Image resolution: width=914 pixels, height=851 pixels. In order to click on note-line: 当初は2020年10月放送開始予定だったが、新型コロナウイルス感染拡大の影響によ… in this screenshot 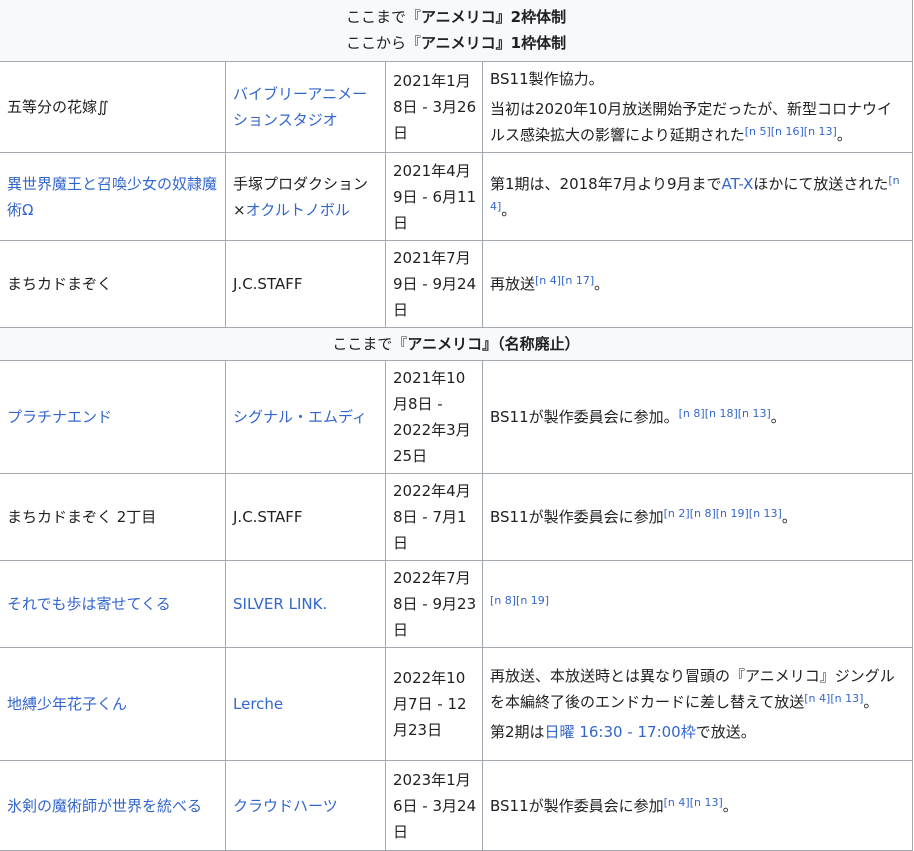, I will do `click(691, 122)`.